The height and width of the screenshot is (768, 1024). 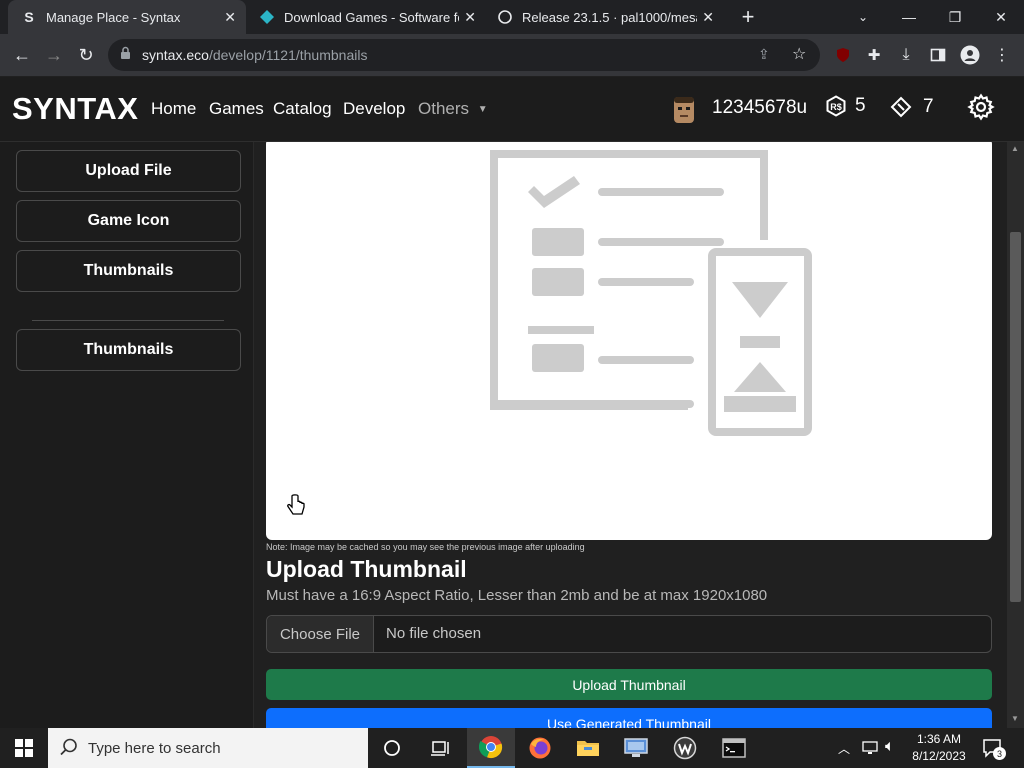 I want to click on nav-others-dropdown: Others ▼, so click(x=453, y=109).